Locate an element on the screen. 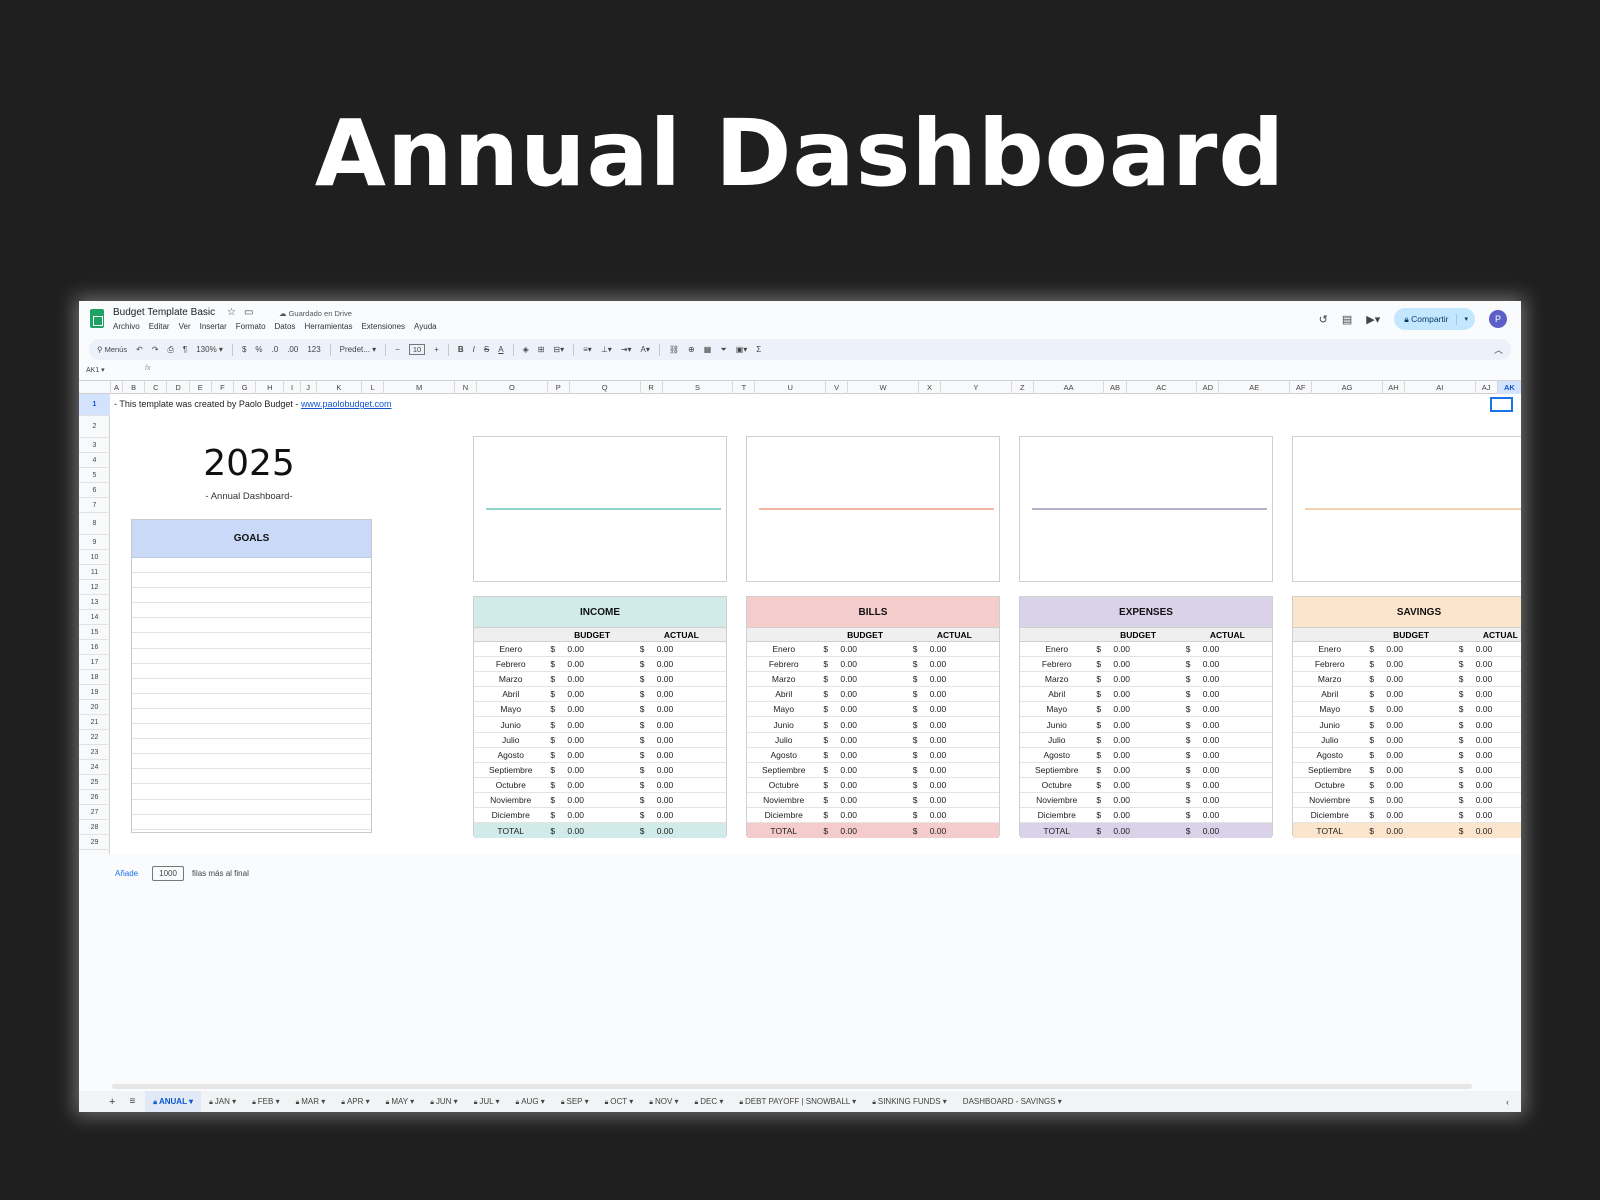  column-header-ad: AD is located at coordinates (1207, 387).